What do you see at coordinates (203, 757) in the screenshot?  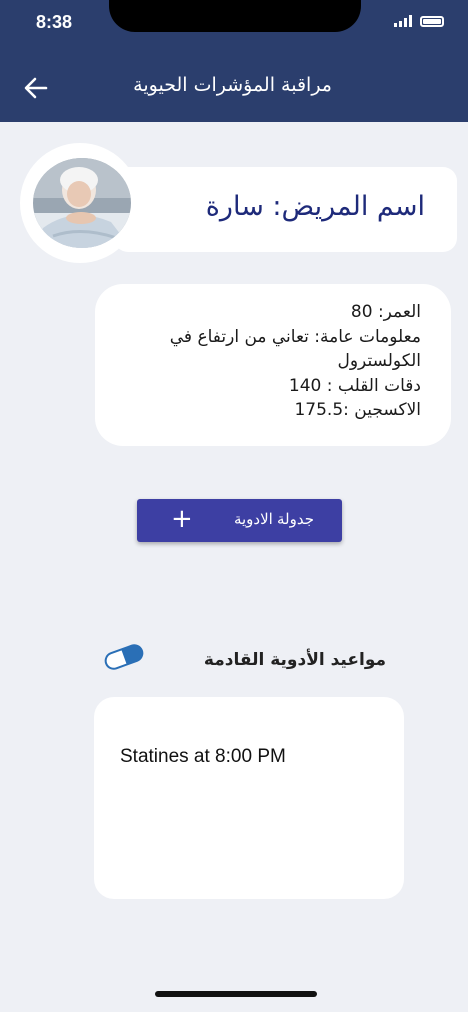 I see `list-item: Statines at 8:00 PM` at bounding box center [203, 757].